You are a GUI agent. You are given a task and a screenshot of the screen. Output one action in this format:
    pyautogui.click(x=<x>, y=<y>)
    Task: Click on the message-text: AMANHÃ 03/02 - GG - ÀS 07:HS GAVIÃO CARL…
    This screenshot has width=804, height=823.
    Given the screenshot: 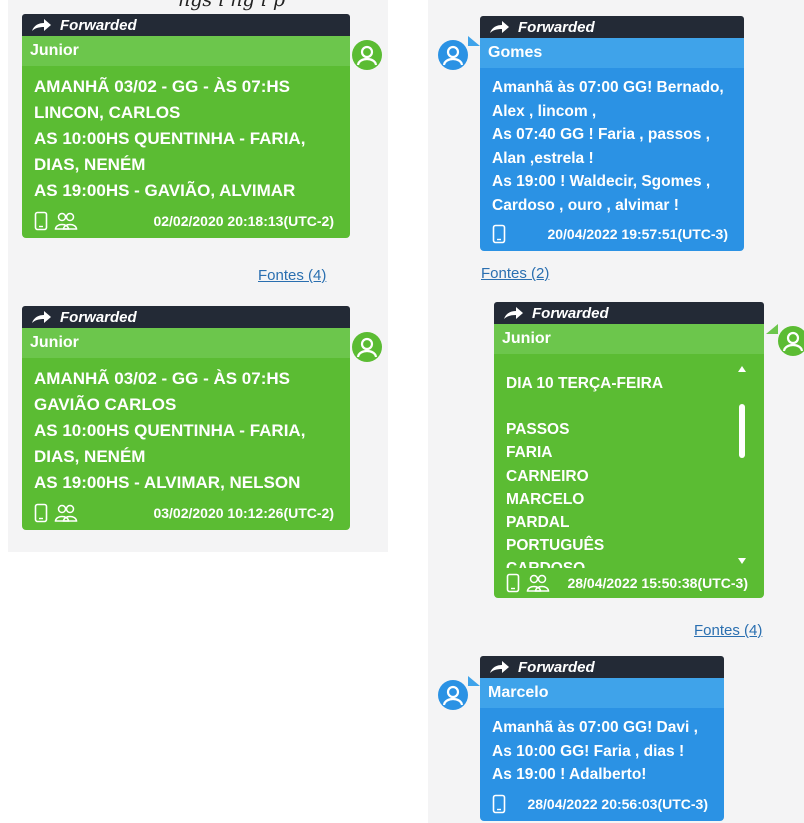 What is the action you would take?
    pyautogui.click(x=170, y=430)
    